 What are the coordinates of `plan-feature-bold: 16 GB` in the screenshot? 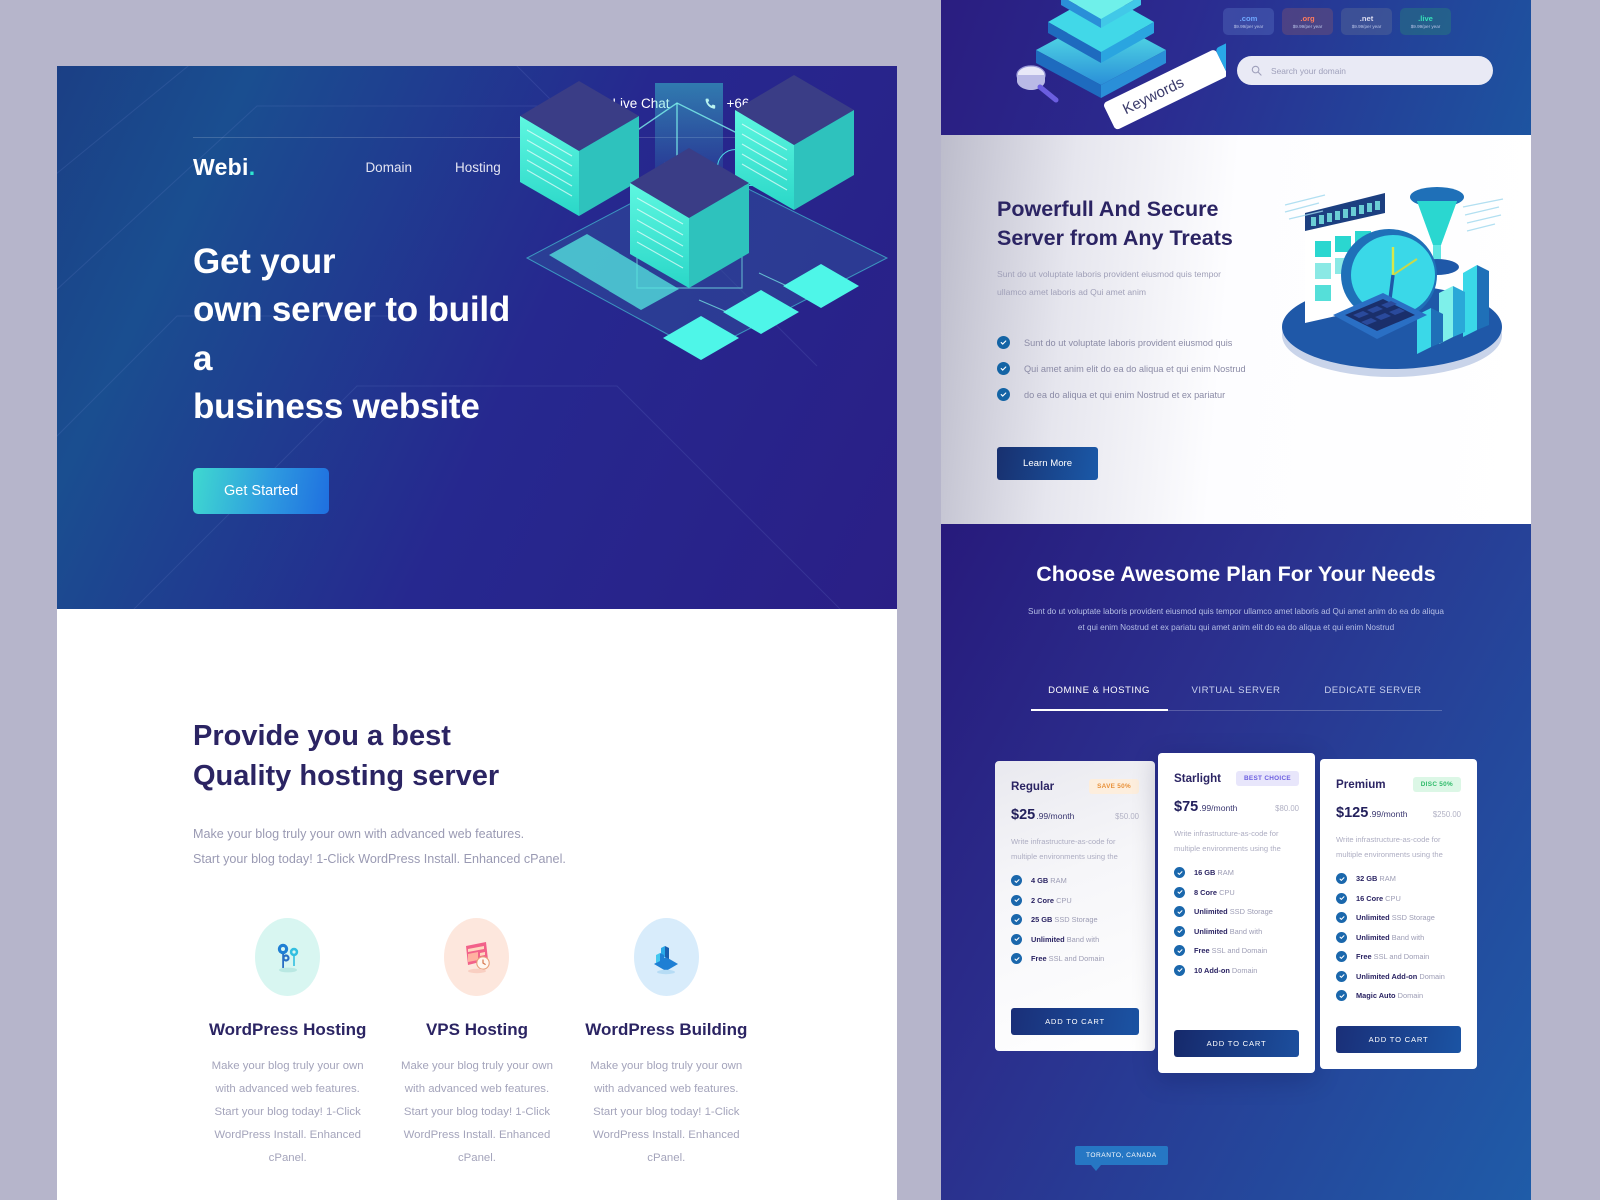 It's located at (1205, 873).